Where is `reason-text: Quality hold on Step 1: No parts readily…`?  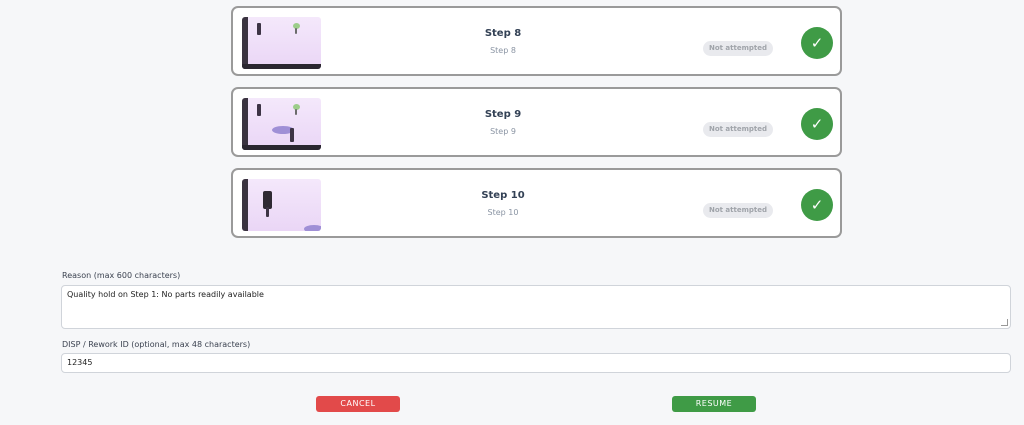
reason-text: Quality hold on Step 1: No parts readily… is located at coordinates (165, 294).